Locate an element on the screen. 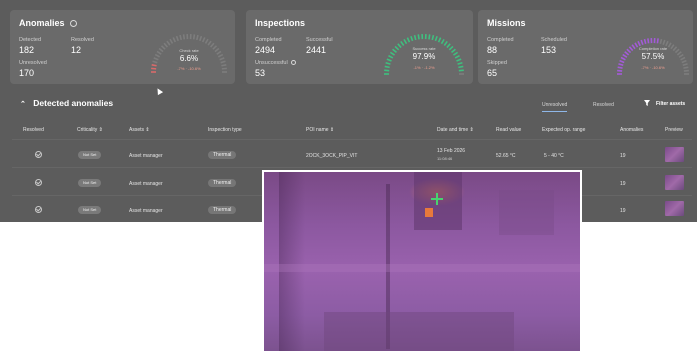 This screenshot has width=697, height=353. detected-stat: Detected 182 is located at coordinates (30, 46).